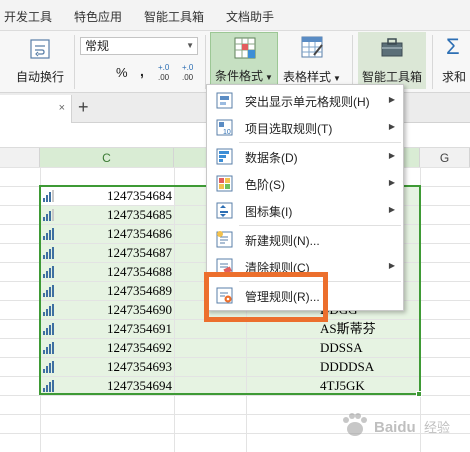 The width and height of the screenshot is (470, 452). I want to click on smart-toolbox-label: 智能工具箱, so click(391, 77).